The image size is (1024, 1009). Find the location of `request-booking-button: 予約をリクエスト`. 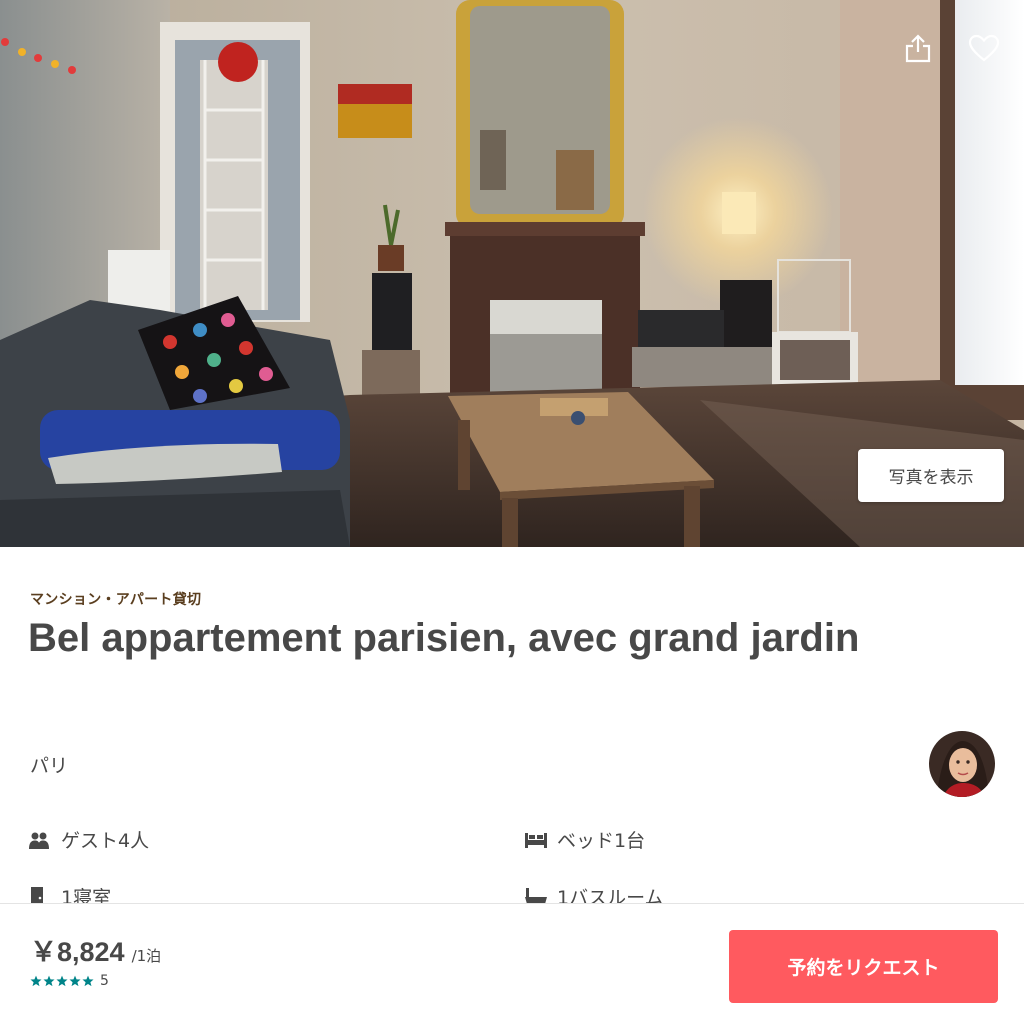

request-booking-button: 予約をリクエスト is located at coordinates (863, 966).